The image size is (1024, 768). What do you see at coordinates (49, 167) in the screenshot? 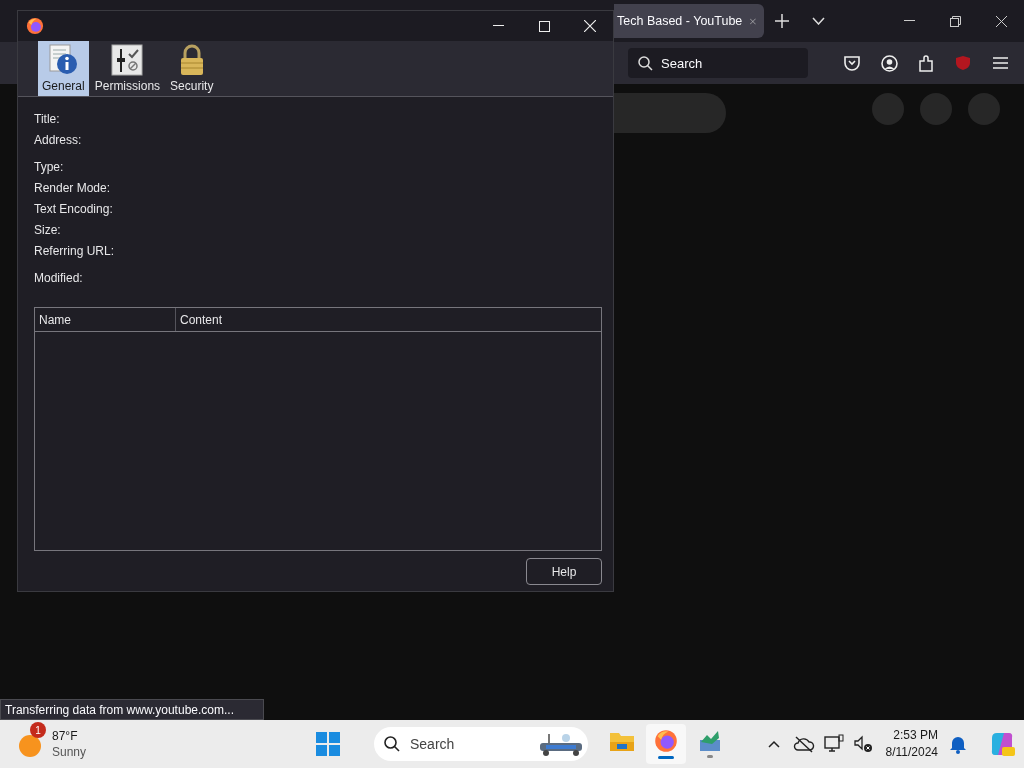
I see `field-label: Type:` at bounding box center [49, 167].